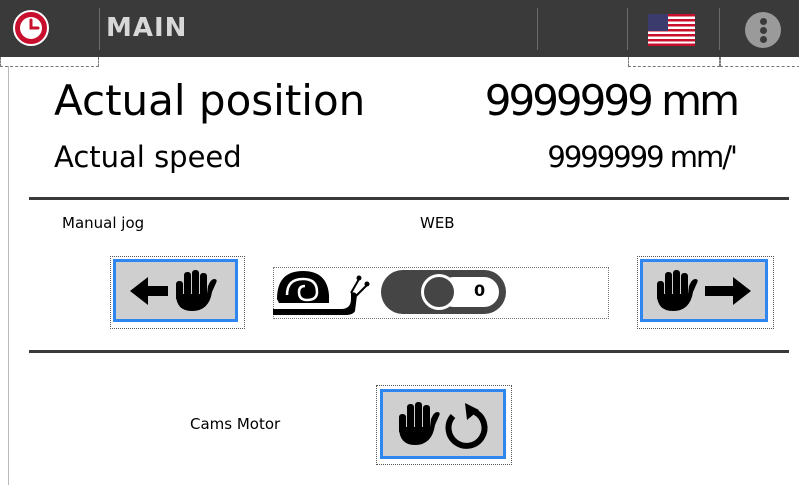  I want to click on top-bar: MAIN, so click(399, 28).